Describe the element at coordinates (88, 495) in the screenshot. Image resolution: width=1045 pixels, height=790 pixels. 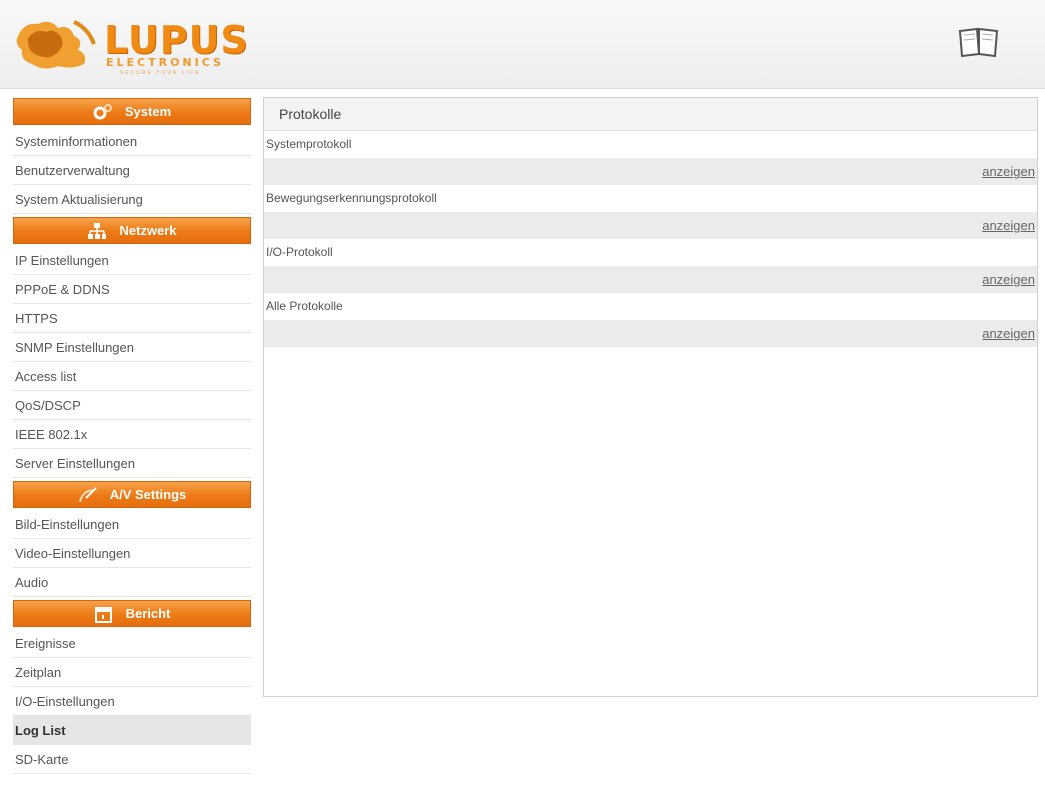
I see `satellite-icon` at that location.